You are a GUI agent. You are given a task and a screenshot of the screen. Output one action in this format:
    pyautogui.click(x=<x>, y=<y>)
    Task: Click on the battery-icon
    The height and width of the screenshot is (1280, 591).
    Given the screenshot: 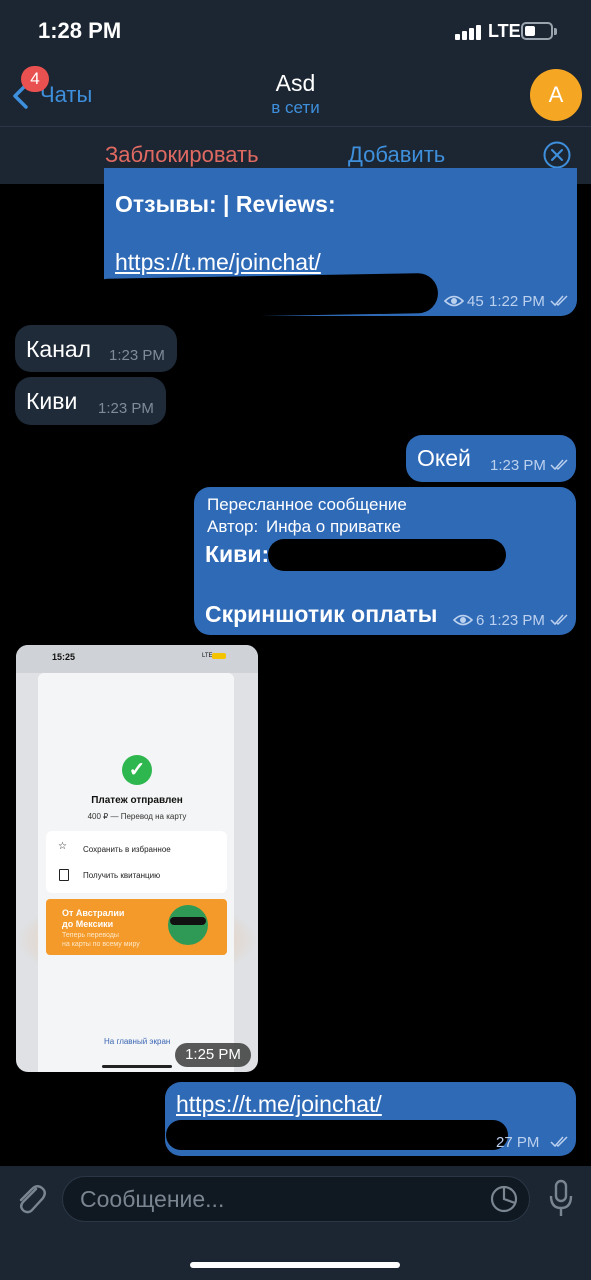 What is the action you would take?
    pyautogui.click(x=539, y=31)
    